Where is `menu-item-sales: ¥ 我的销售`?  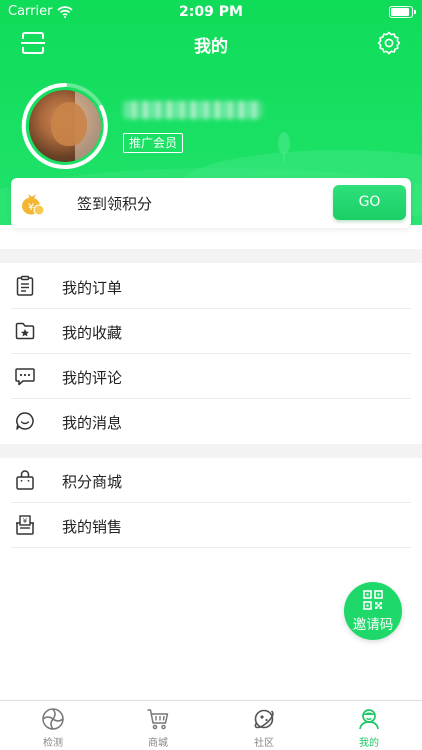 menu-item-sales: ¥ 我的销售 is located at coordinates (211, 525).